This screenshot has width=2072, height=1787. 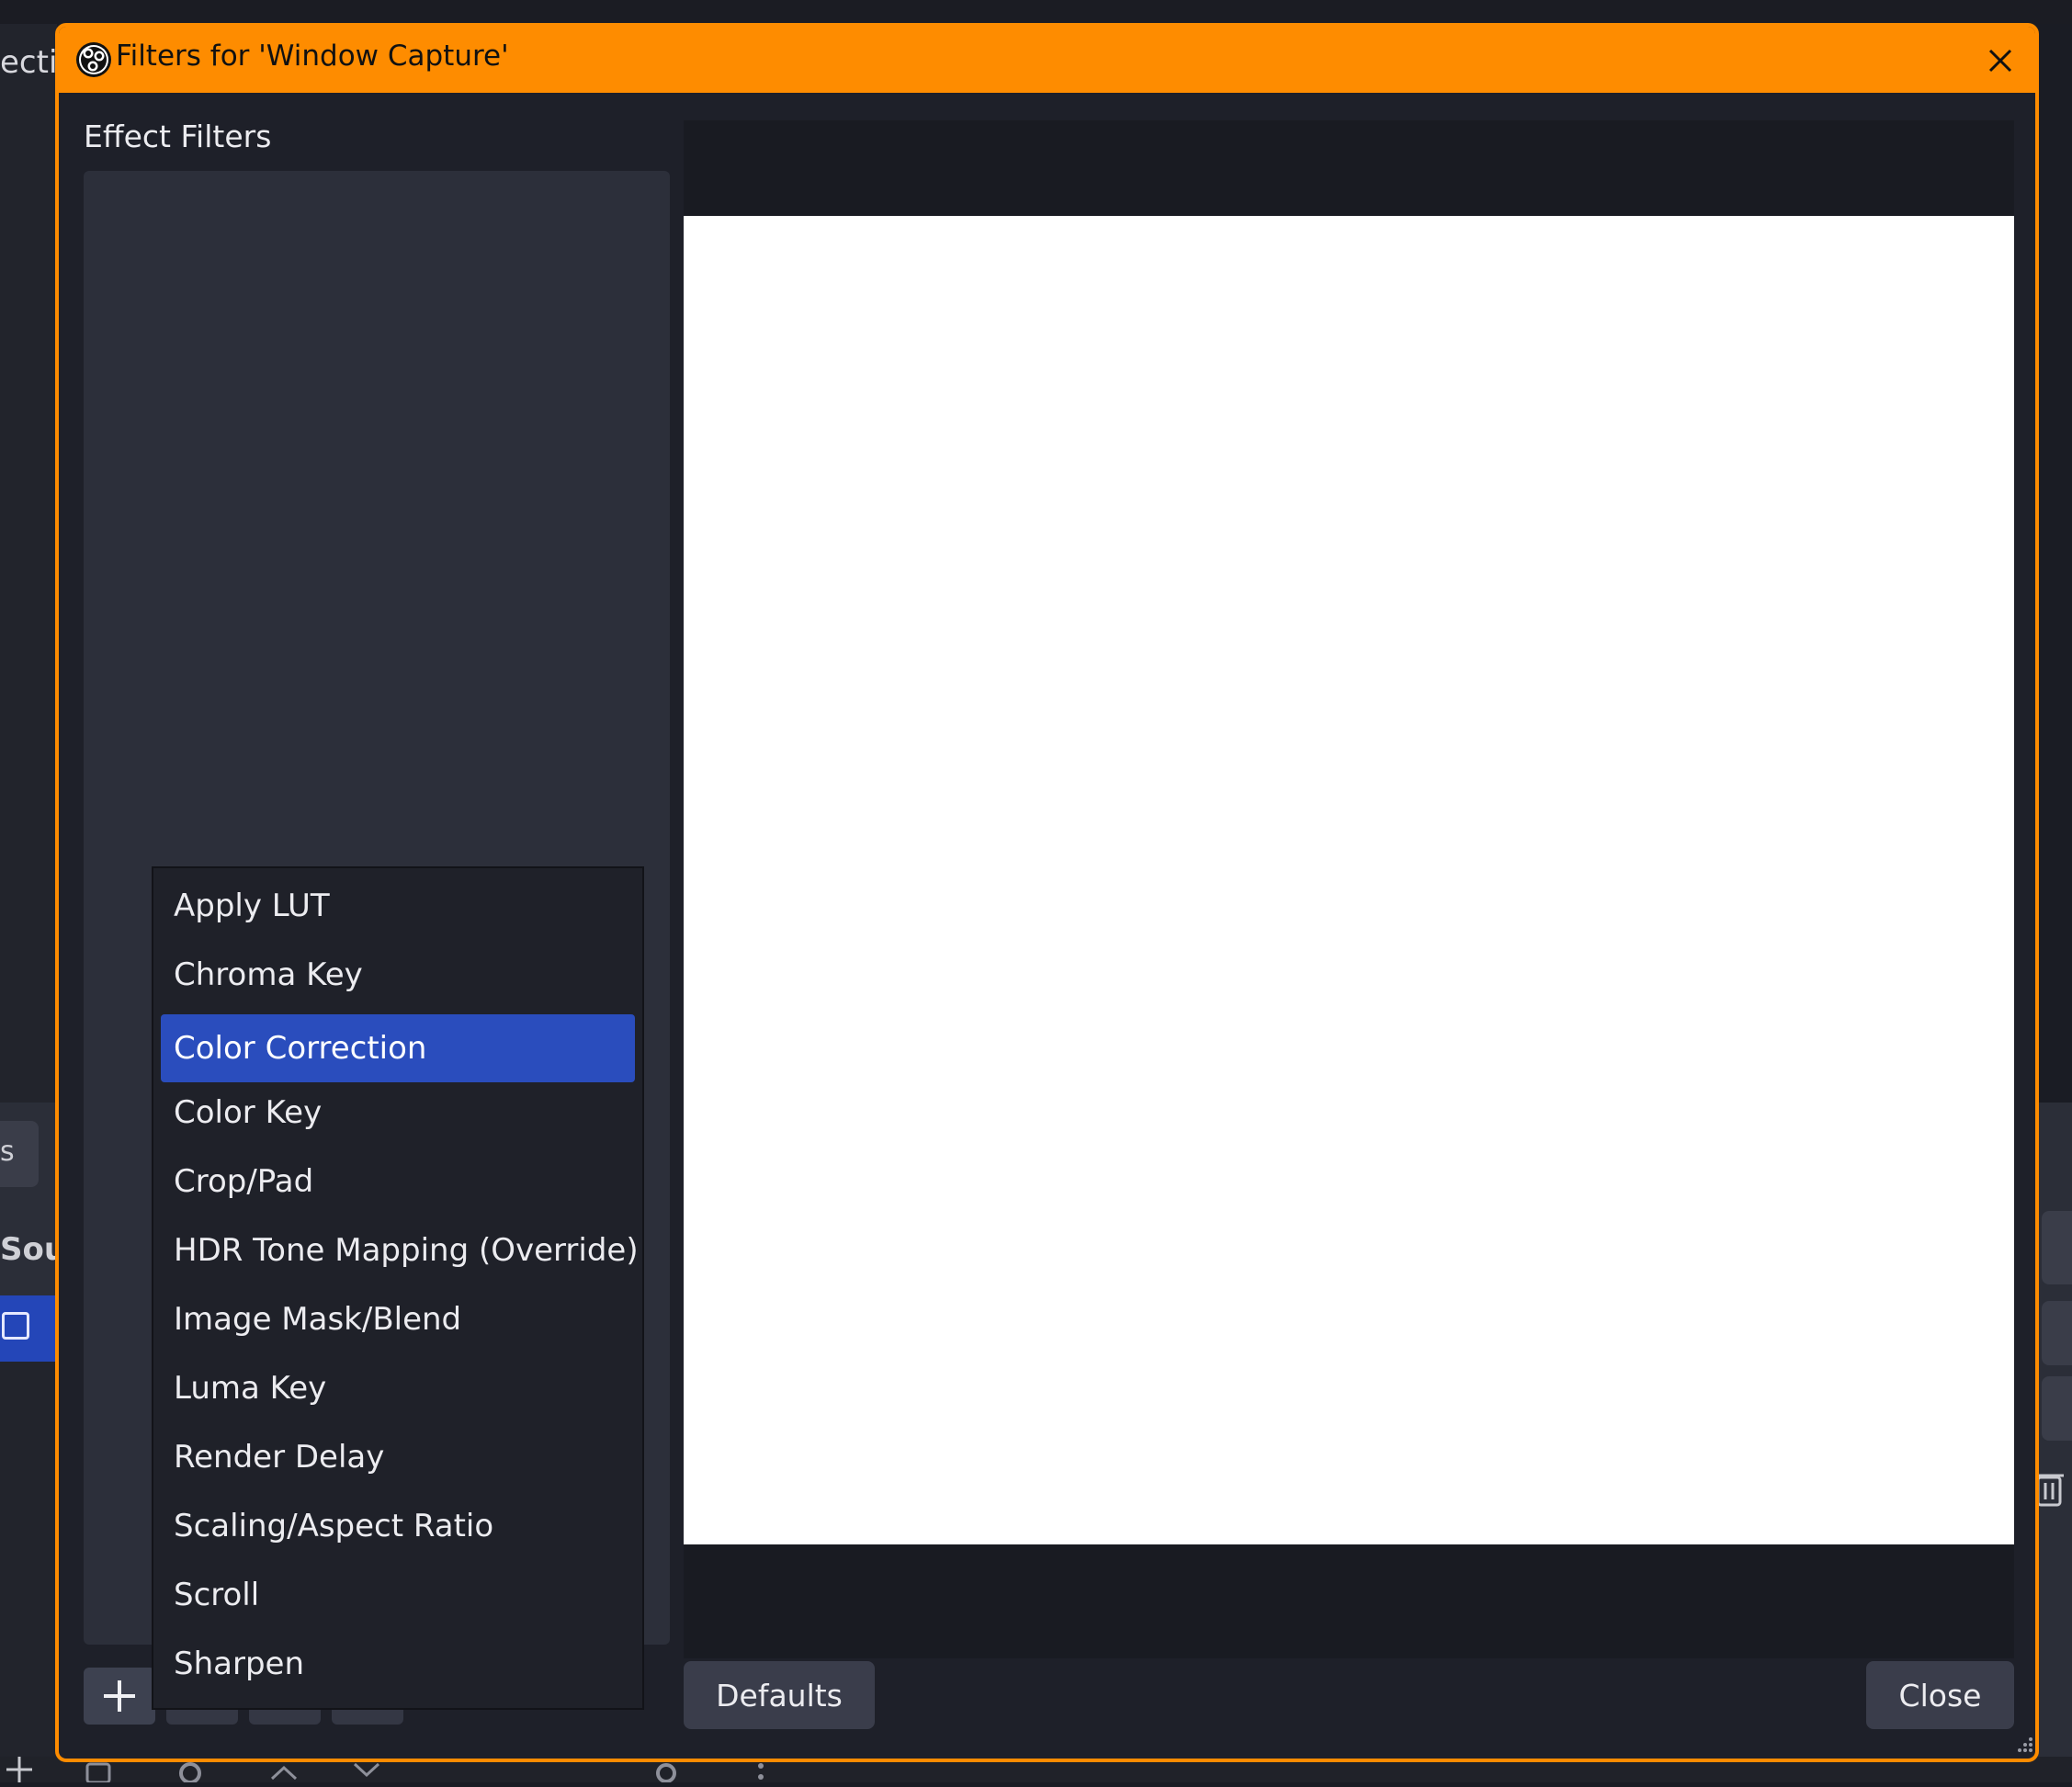 I want to click on window-capture-icon, so click(x=15, y=1326).